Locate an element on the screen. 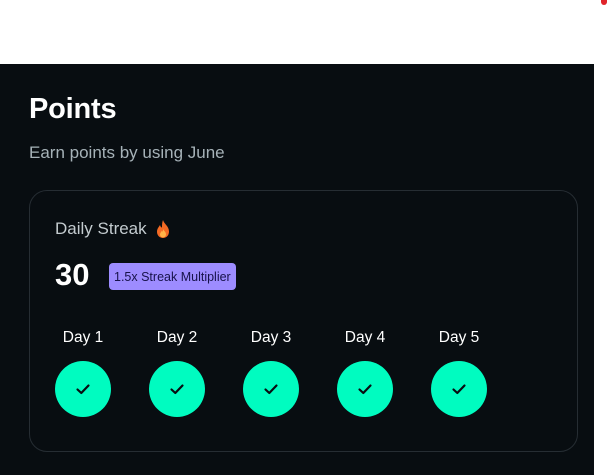  day-label: Day 2 is located at coordinates (177, 337).